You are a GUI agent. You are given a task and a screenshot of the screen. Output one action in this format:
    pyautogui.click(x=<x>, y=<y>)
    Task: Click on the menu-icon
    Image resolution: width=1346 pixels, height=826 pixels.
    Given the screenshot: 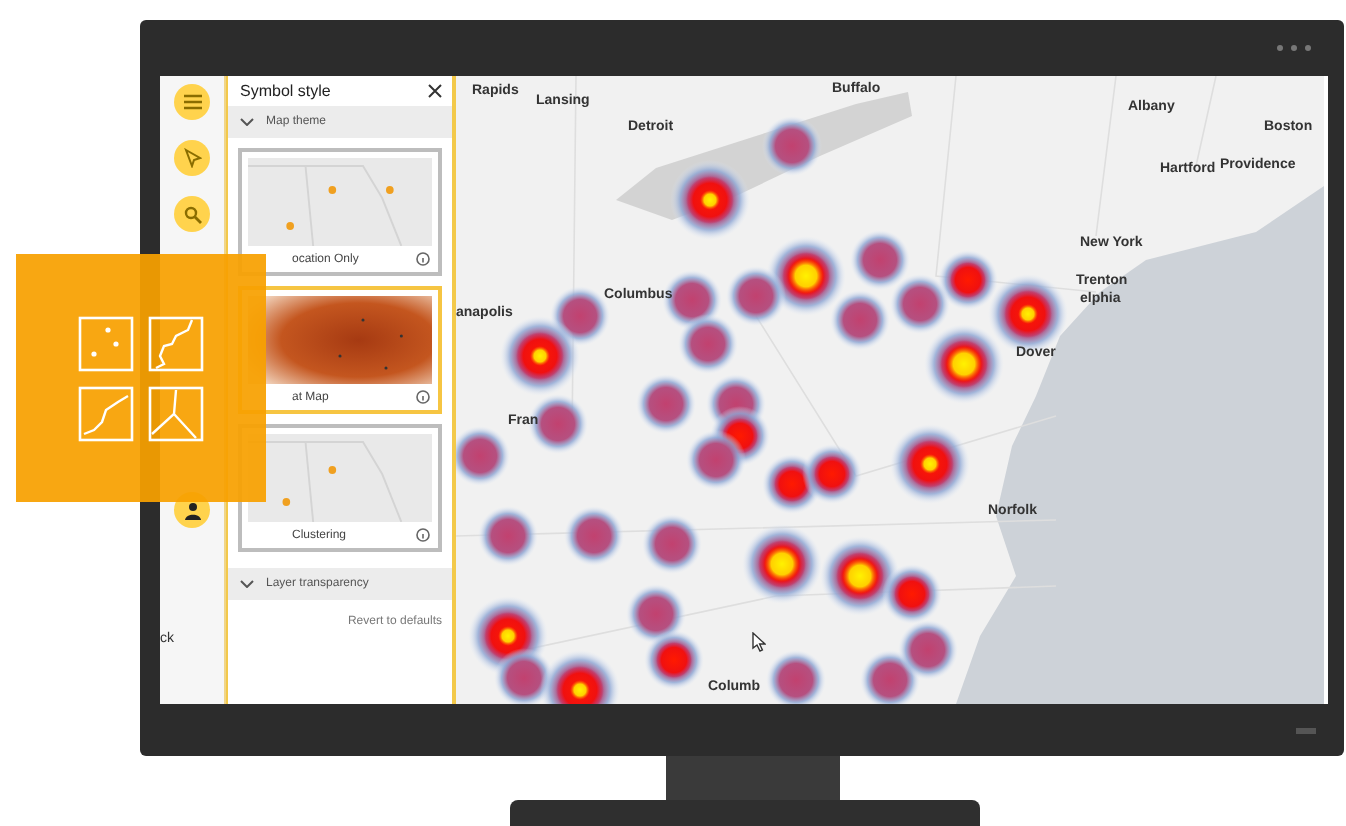 What is the action you would take?
    pyautogui.click(x=192, y=102)
    